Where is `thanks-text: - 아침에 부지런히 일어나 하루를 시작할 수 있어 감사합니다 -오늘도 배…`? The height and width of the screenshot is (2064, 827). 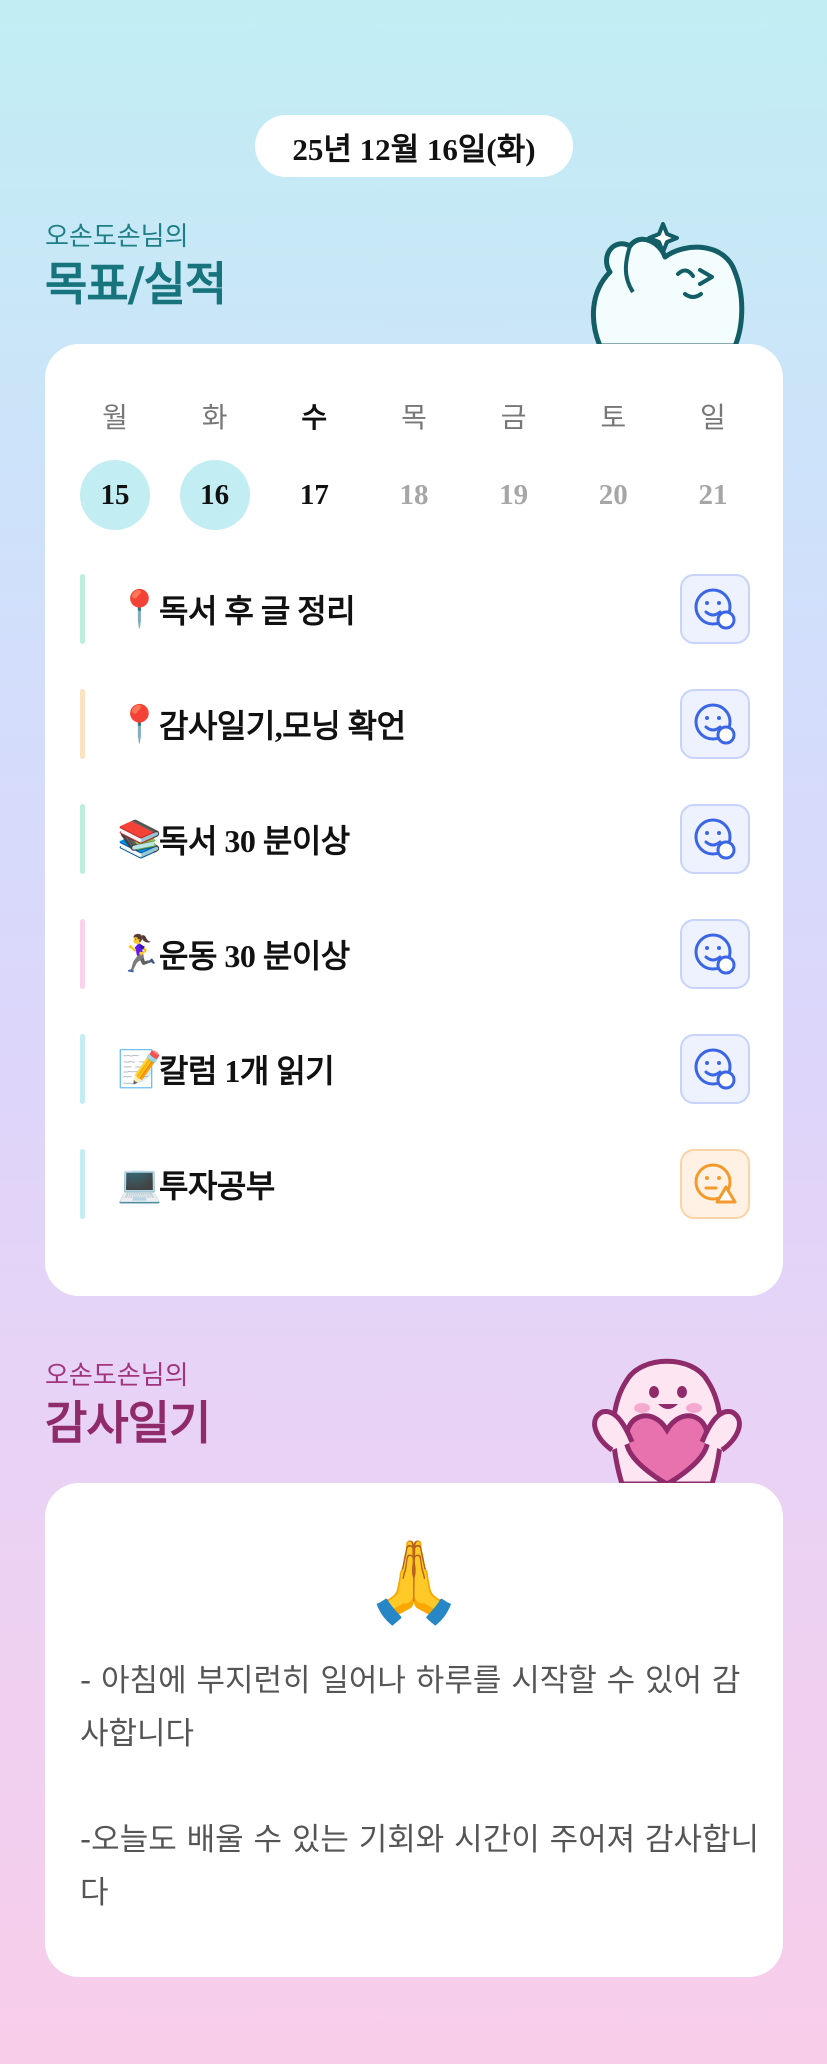 thanks-text: - 아침에 부지런히 일어나 하루를 시작할 수 있어 감사합니다 -오늘도 배… is located at coordinates (420, 1787).